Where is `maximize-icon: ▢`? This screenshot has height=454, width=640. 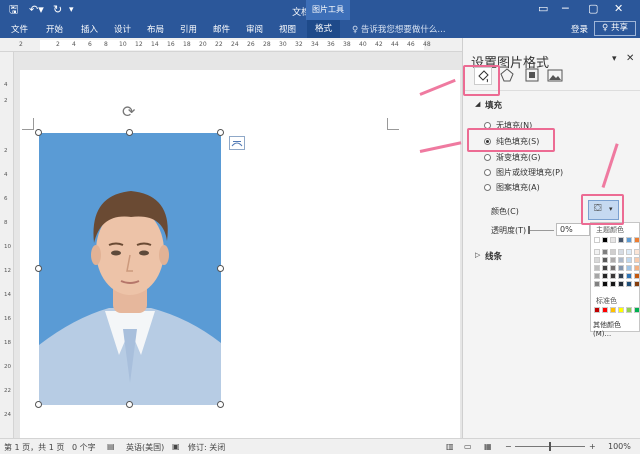 maximize-icon: ▢ is located at coordinates (593, 8).